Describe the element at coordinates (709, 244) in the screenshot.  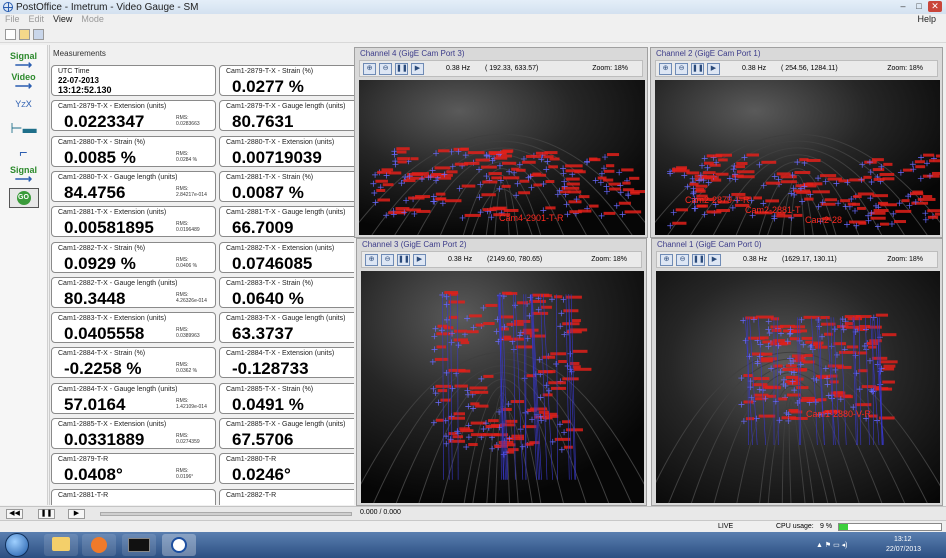
I see `channel-title: Channel 1 (GigE Cam Port 0)` at that location.